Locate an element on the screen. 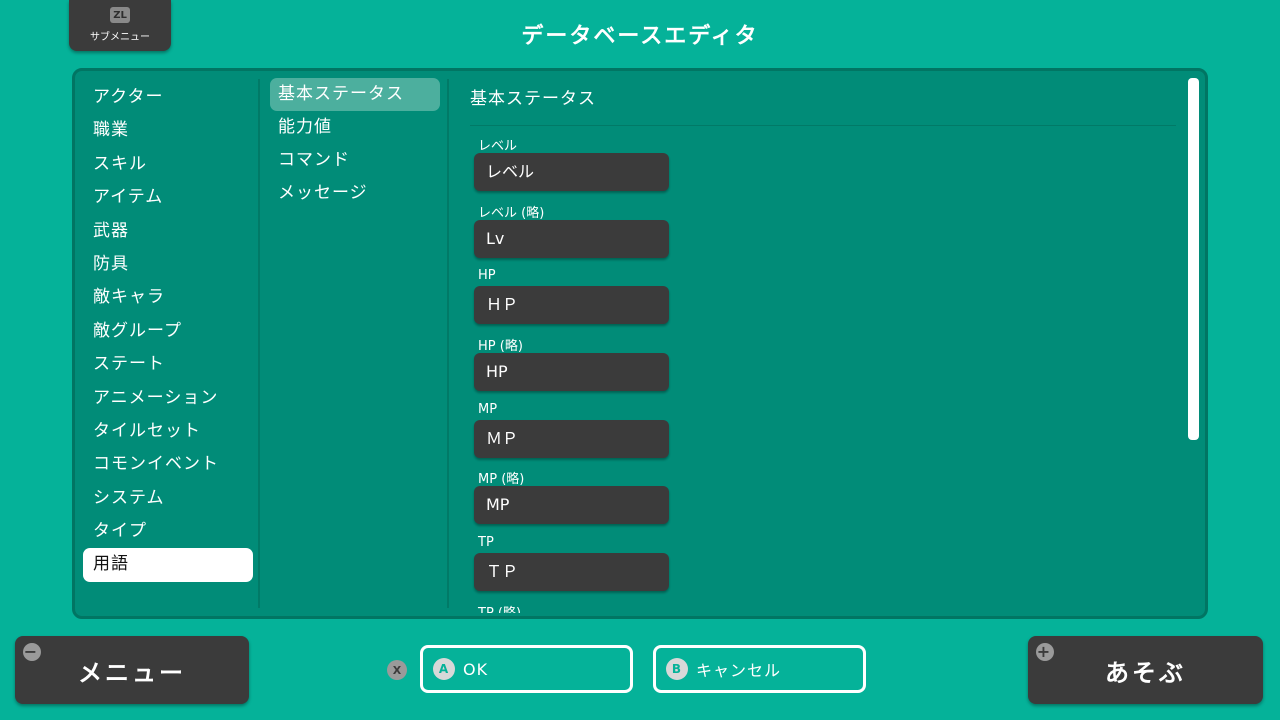  category-item-type: タイプ is located at coordinates (168, 531).